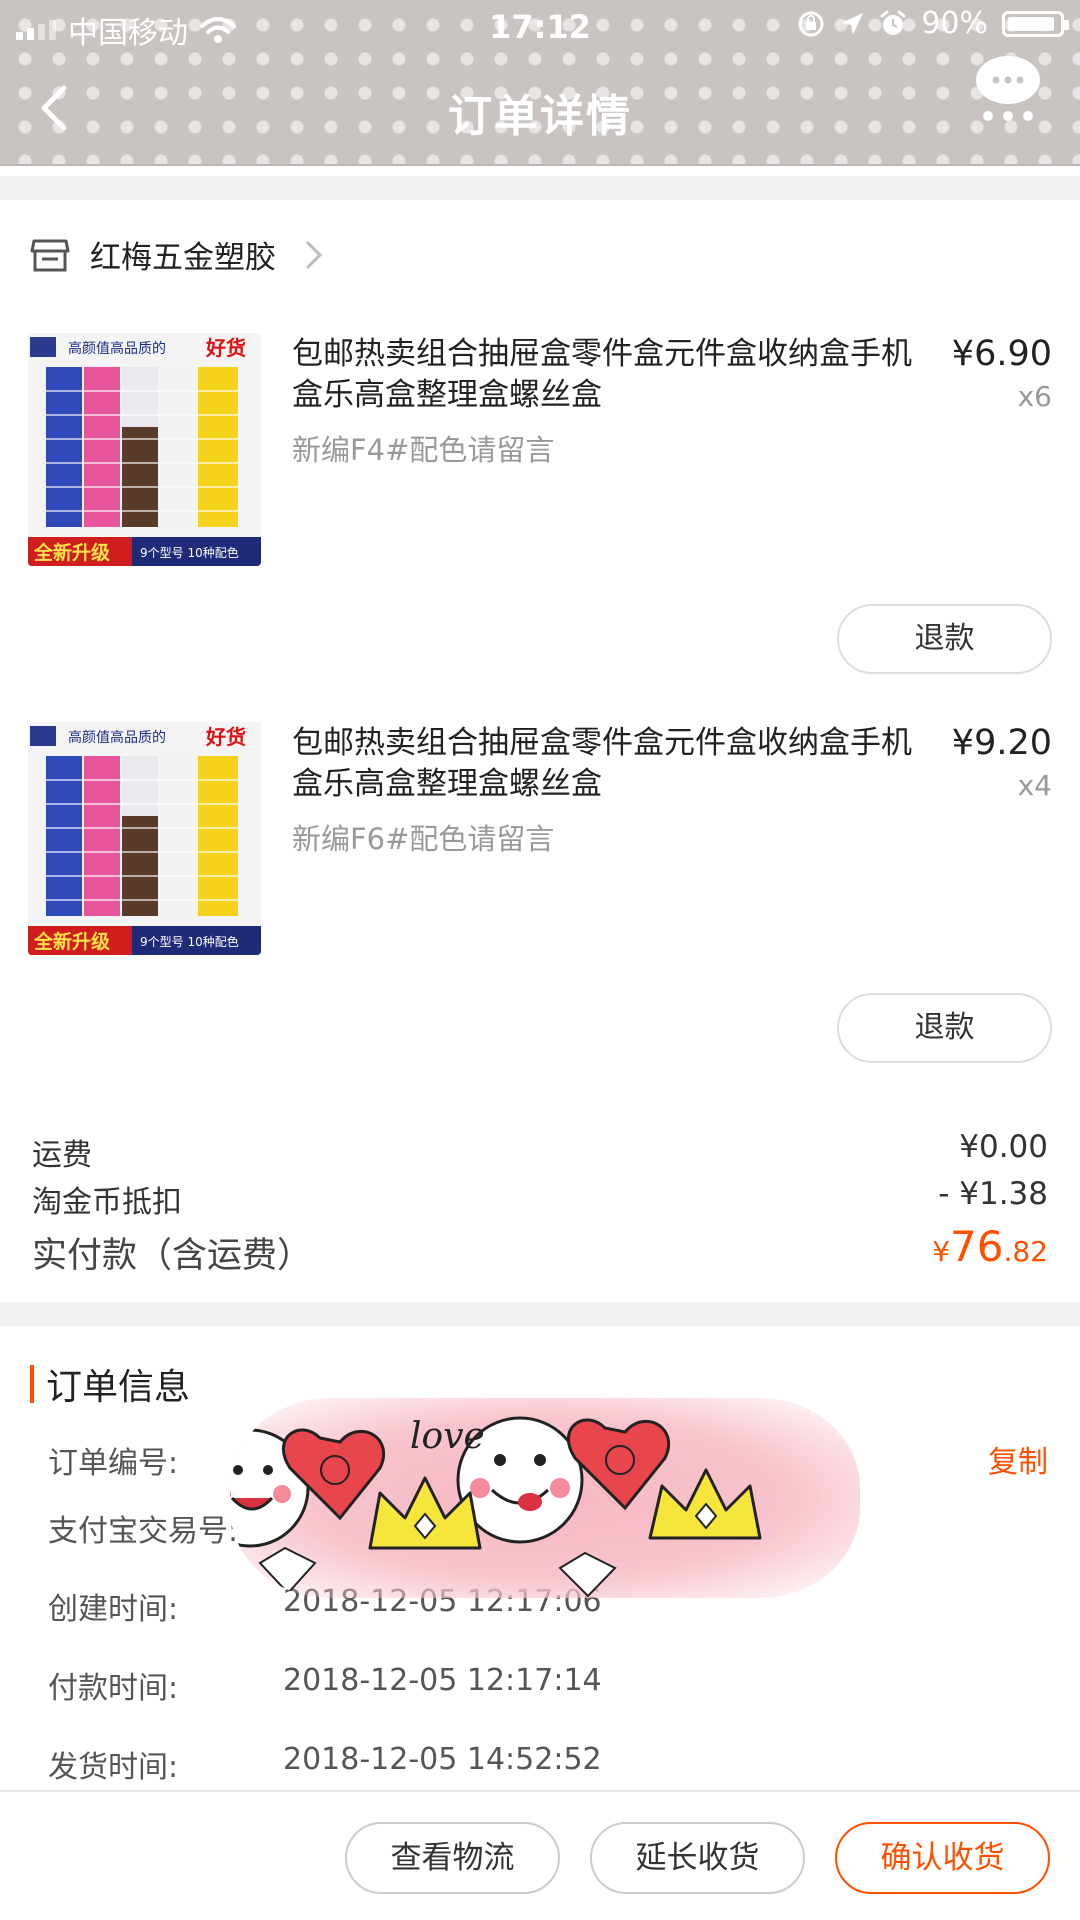  I want to click on product-price: ¥9.20, so click(1001, 743).